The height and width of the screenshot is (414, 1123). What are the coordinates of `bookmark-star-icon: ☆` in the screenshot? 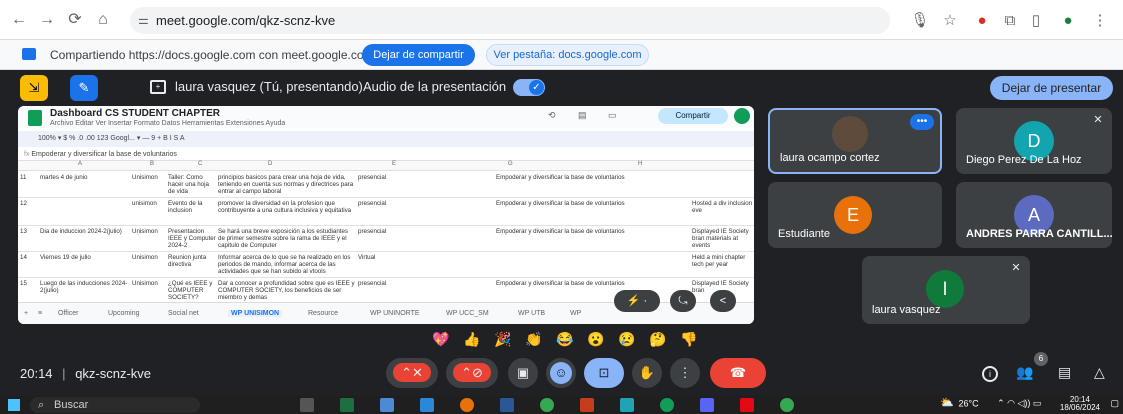 It's located at (950, 21).